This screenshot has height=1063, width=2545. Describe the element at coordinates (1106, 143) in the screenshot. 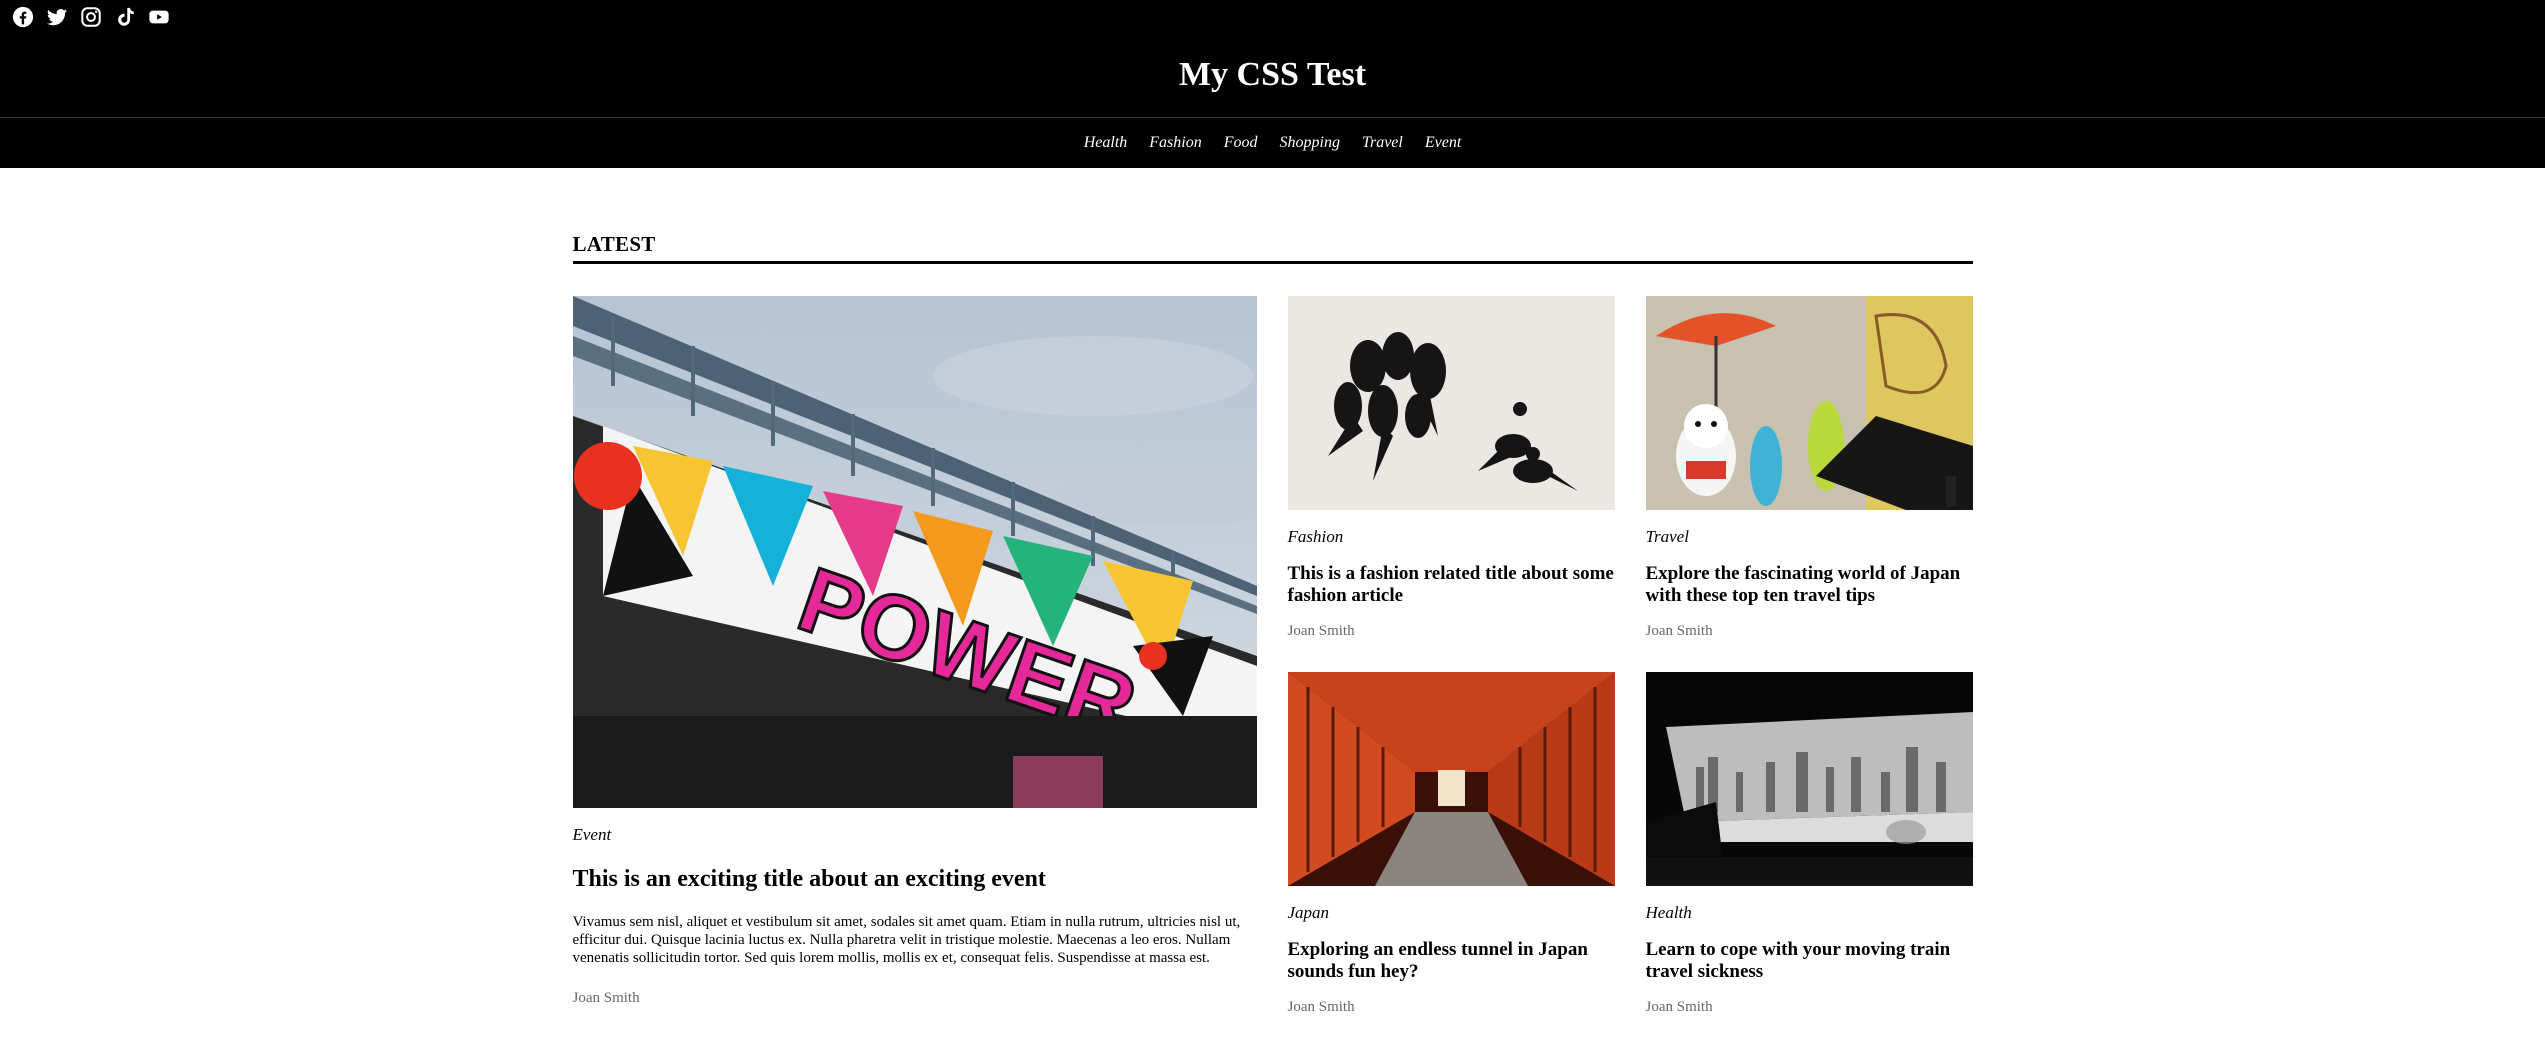

I see `nav-item-health: Health` at that location.